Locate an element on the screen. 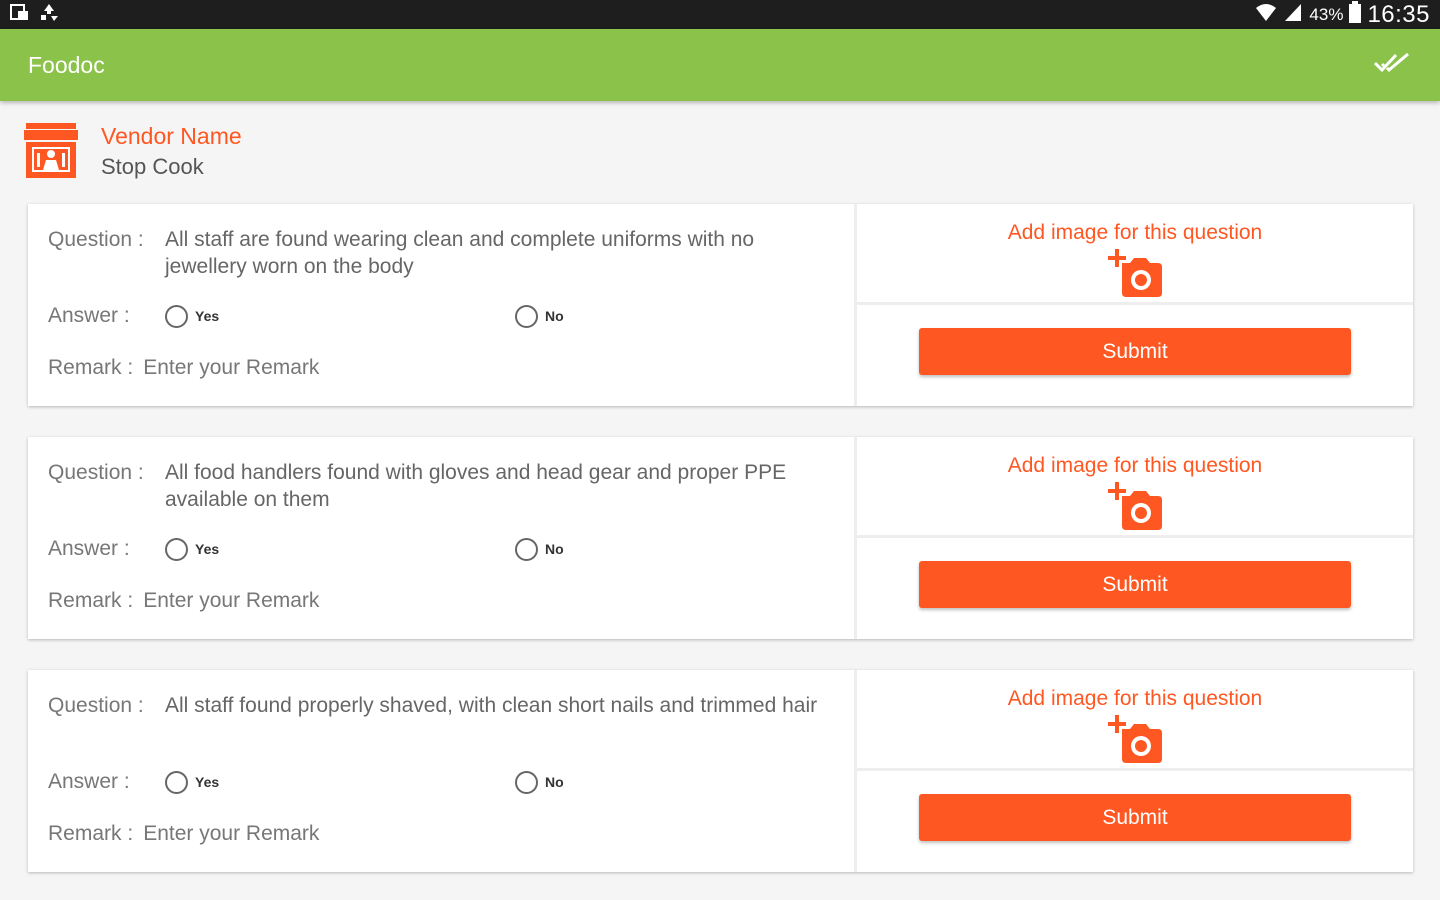  wifi-icon is located at coordinates (1266, 14).